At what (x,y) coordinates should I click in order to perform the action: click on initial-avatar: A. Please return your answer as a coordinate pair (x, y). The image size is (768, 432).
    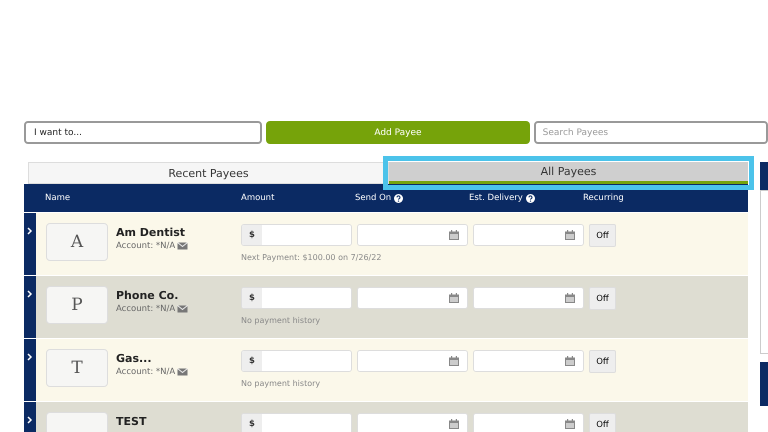
    Looking at the image, I should click on (77, 242).